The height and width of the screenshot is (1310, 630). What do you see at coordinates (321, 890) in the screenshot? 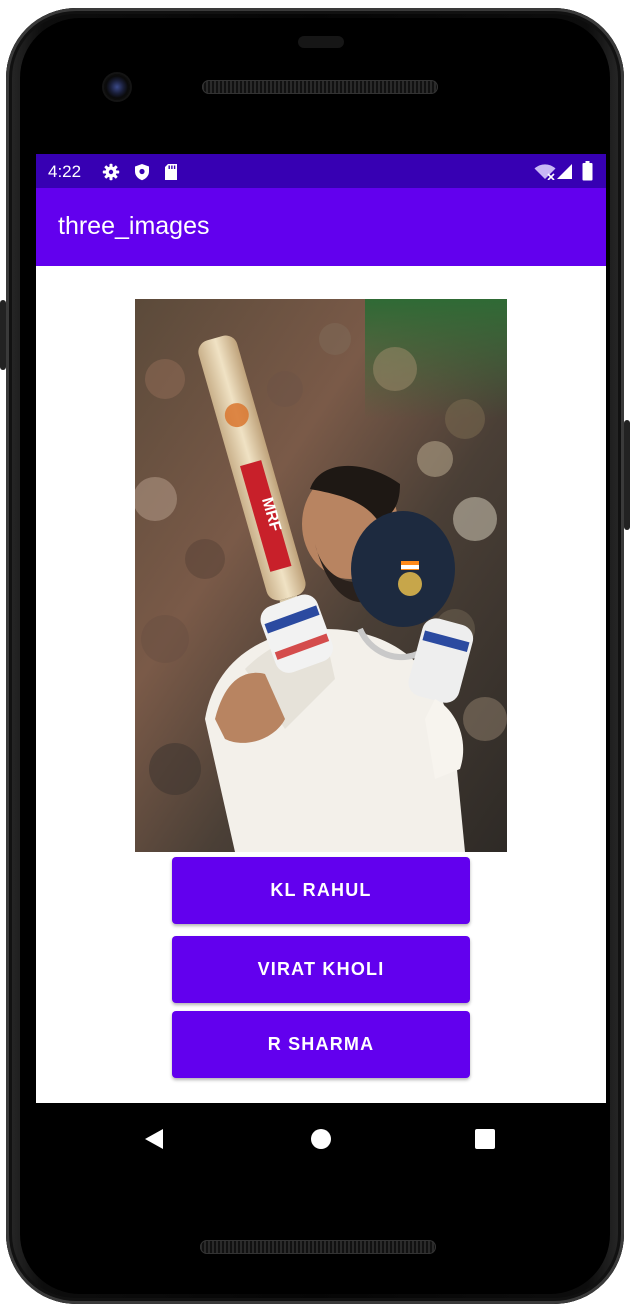
I see `kl-rahul-button: KL RAHUL` at bounding box center [321, 890].